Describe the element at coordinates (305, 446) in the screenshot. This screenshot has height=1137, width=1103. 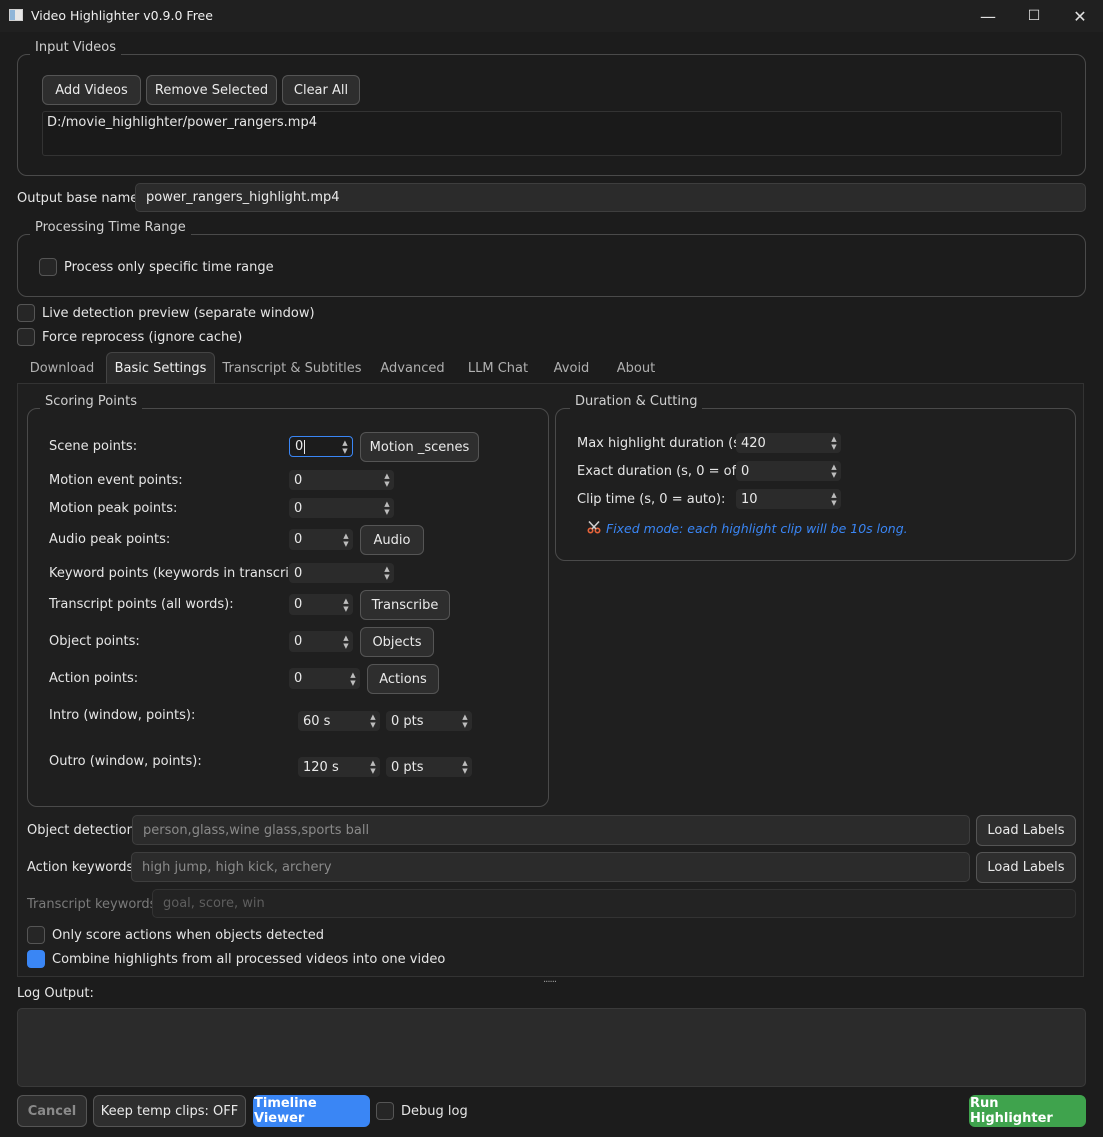
I see `text-cursor` at that location.